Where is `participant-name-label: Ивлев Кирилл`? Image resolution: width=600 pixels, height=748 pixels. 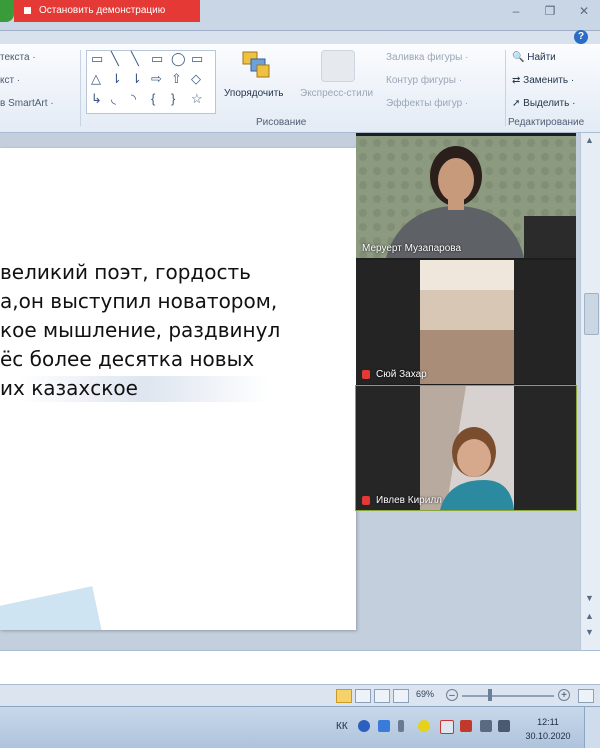
participant-name-label: Ивлев Кирилл is located at coordinates (409, 500).